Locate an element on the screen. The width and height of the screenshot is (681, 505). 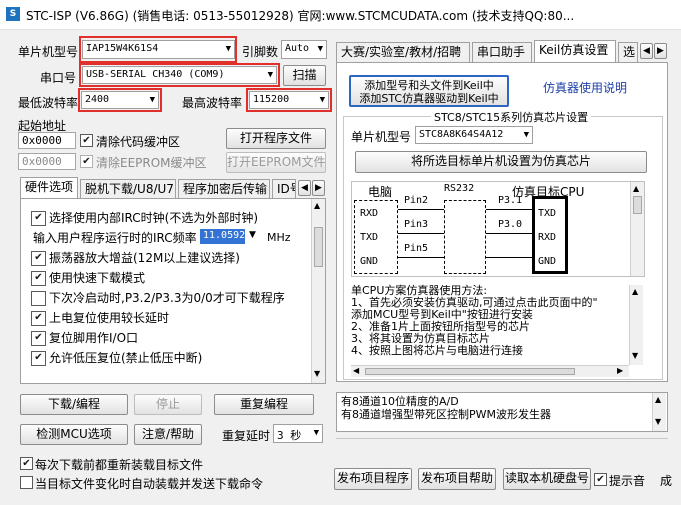
mcu-model-select: IAP15W4K61S4 ▼ is located at coordinates (158, 49).